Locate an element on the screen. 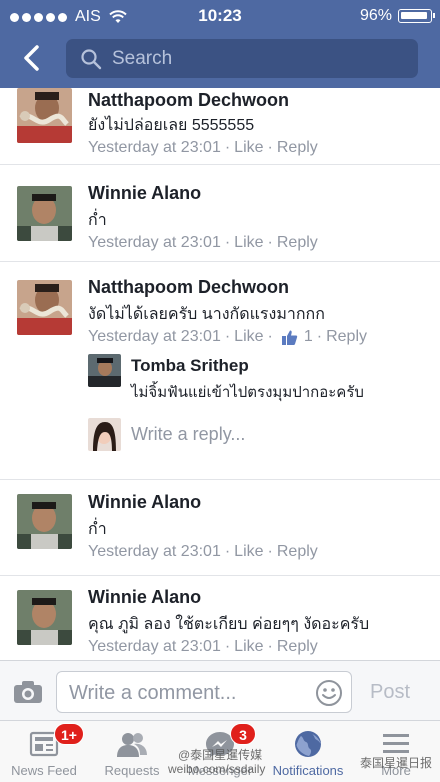  watermark-weibo-handle: @泰国星暹传媒 is located at coordinates (220, 755).